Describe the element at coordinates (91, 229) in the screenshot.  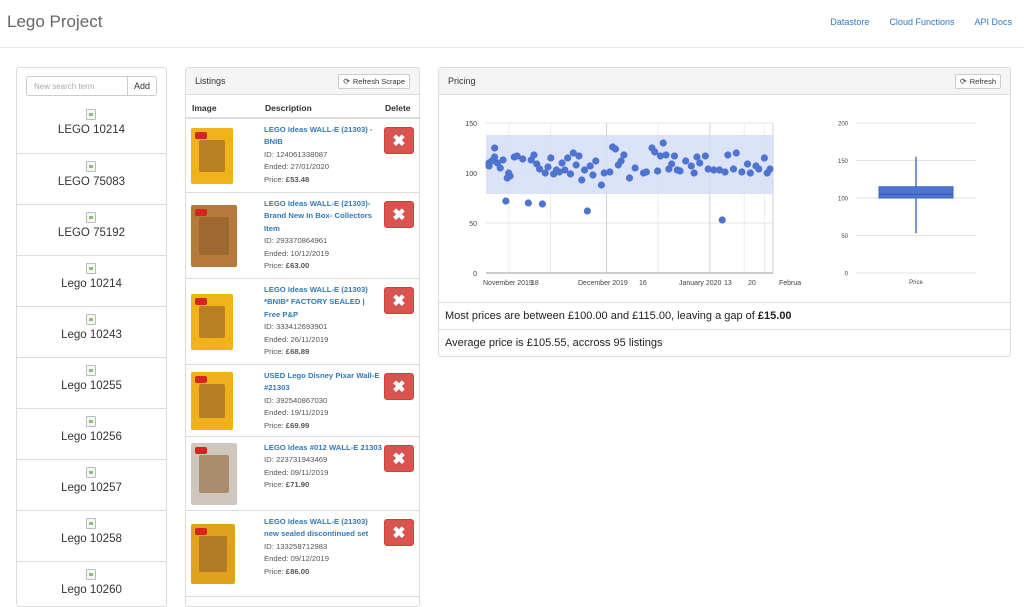
I see `set-list-item: LEGO 75192` at that location.